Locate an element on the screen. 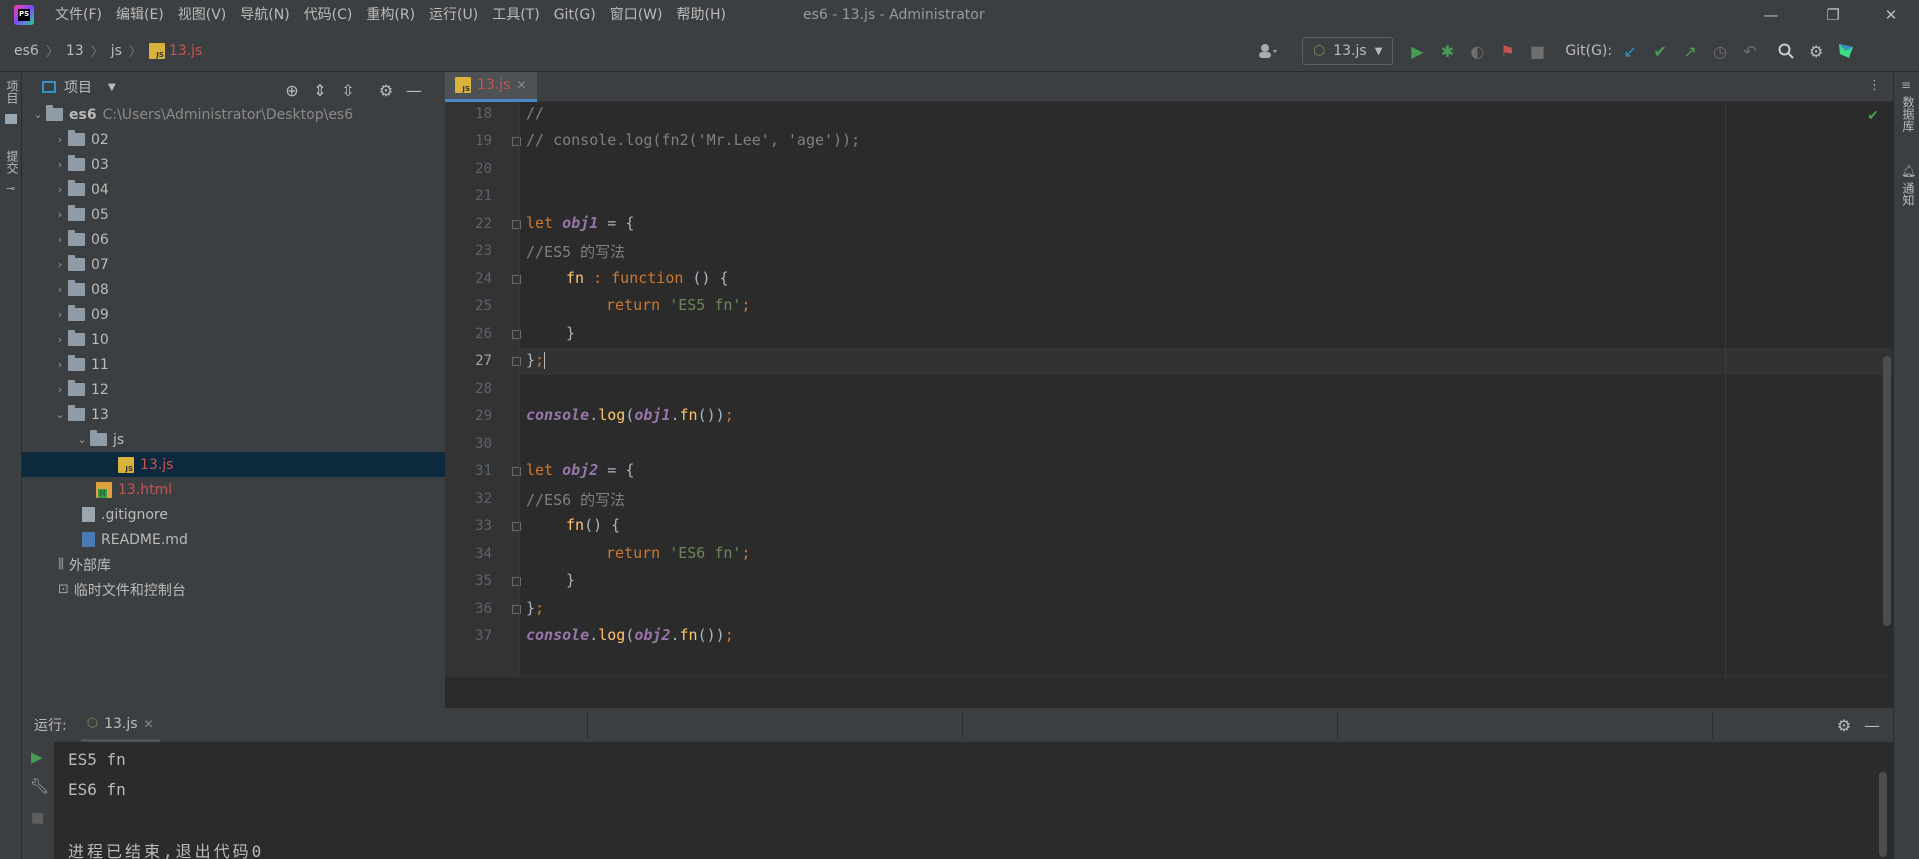 The height and width of the screenshot is (859, 1919). js-file-icon is located at coordinates (126, 464).